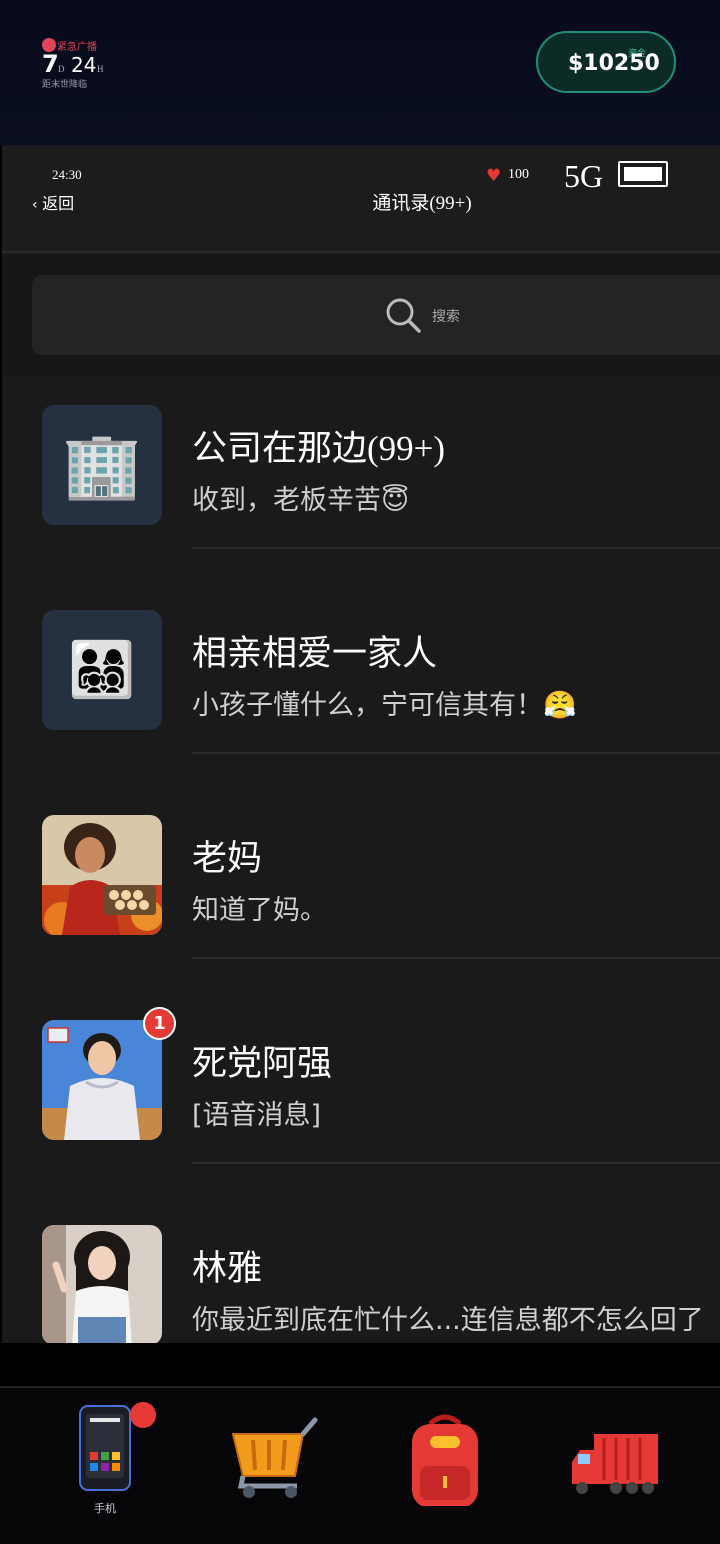 This screenshot has width=720, height=1544. Describe the element at coordinates (445, 1460) in the screenshot. I see `backpack-icon` at that location.